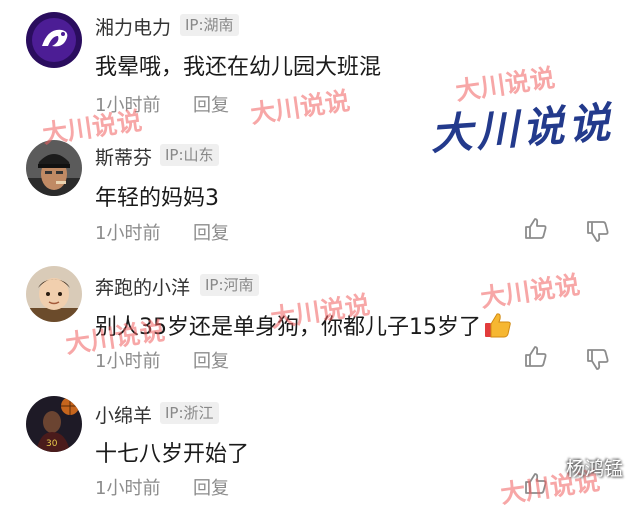  What do you see at coordinates (498, 325) in the screenshot?
I see `thumbs-up-emoji-icon` at bounding box center [498, 325].